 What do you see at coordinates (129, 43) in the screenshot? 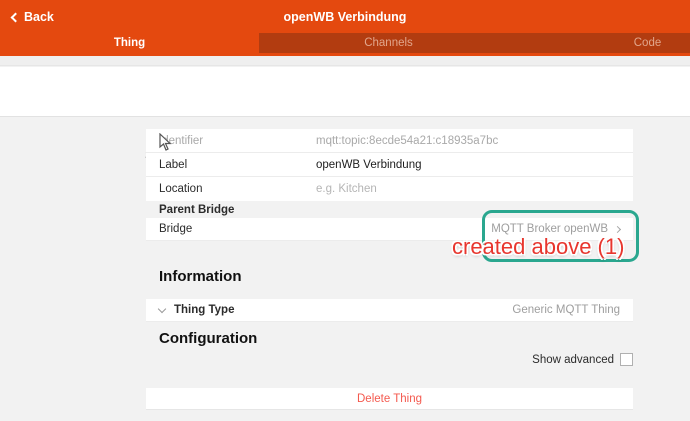
I see `tab-thing: Thing` at bounding box center [129, 43].